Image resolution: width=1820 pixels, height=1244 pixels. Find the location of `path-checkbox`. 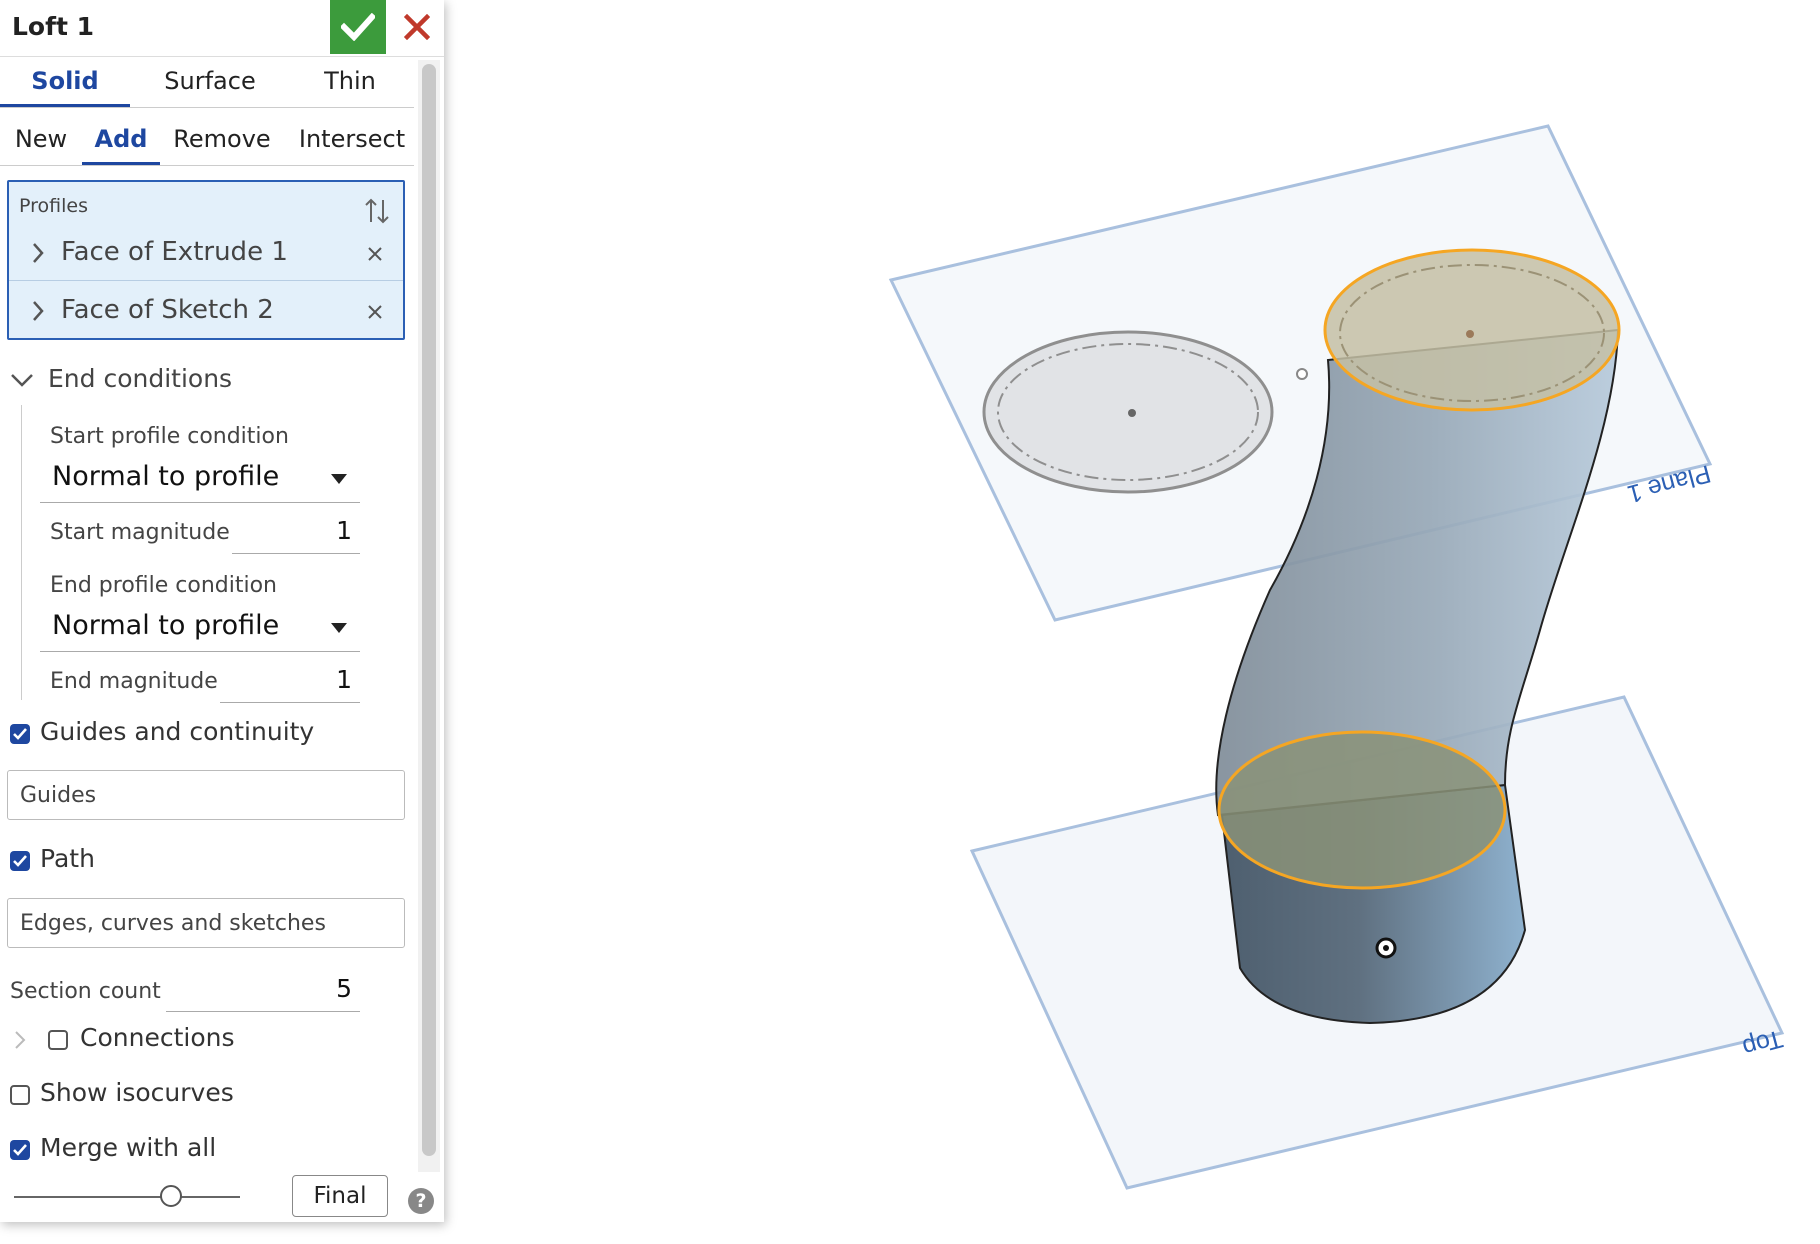

path-checkbox is located at coordinates (20, 861).